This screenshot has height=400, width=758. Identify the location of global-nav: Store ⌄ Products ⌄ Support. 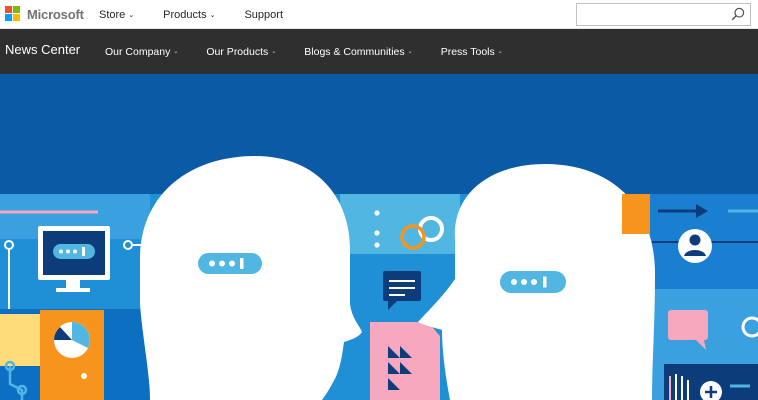
(205, 14).